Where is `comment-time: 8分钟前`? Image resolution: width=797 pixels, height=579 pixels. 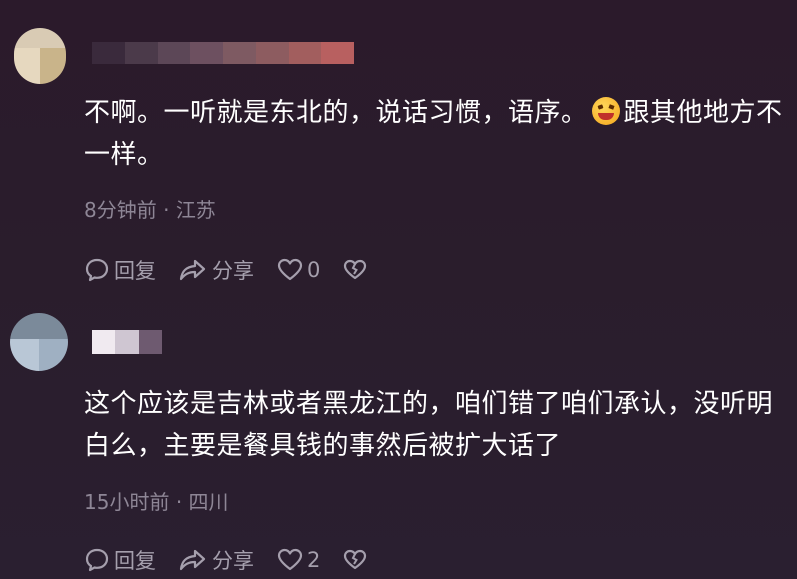 comment-time: 8分钟前 is located at coordinates (120, 210).